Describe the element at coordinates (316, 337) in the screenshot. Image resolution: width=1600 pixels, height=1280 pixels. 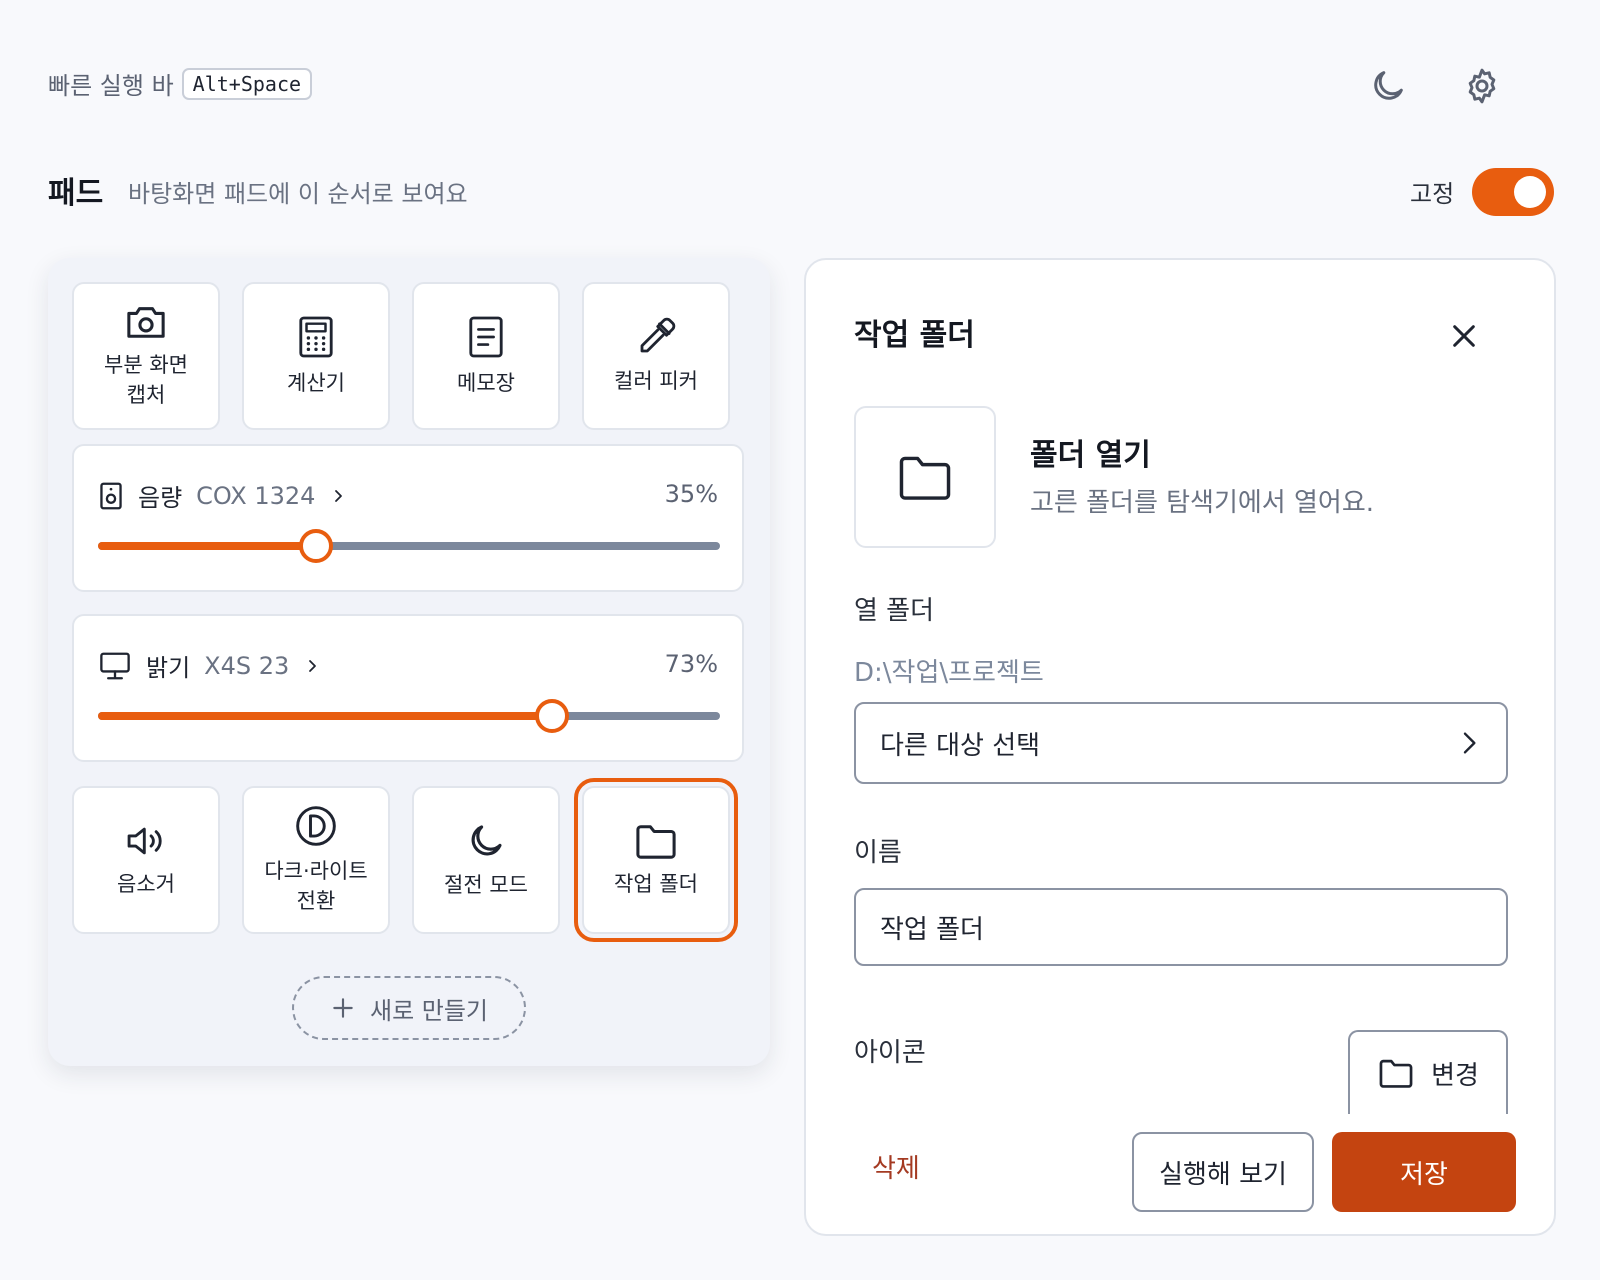
I see `calculator-icon` at that location.